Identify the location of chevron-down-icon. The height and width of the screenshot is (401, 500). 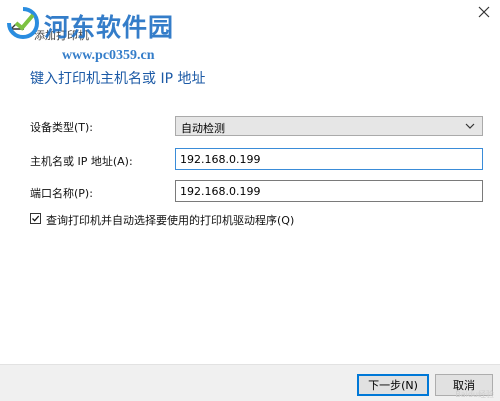
(470, 126).